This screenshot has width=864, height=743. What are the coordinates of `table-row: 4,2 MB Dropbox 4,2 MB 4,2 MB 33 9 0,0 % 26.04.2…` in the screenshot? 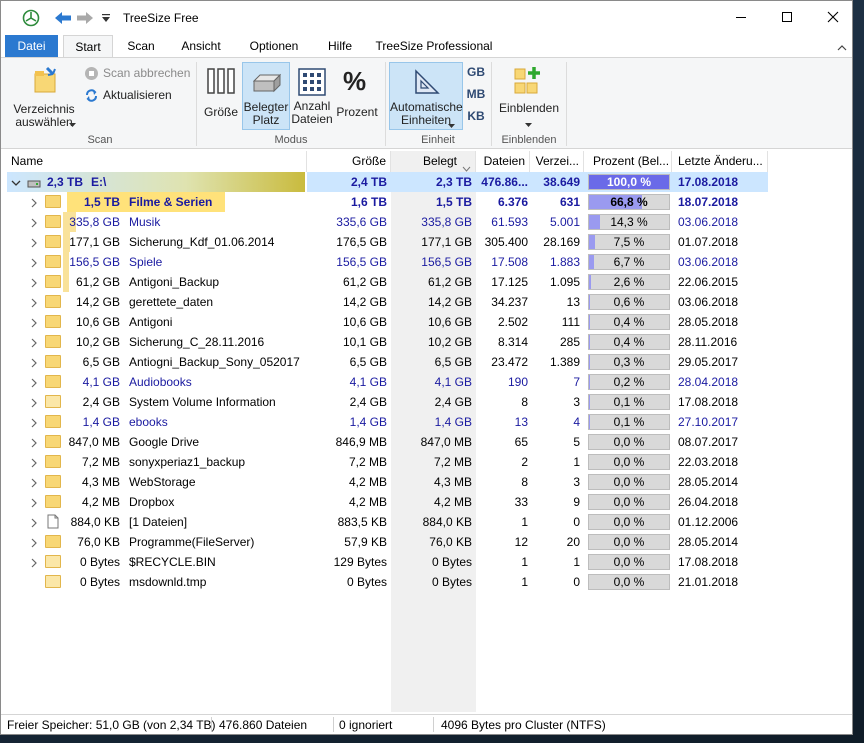 It's located at (429, 502).